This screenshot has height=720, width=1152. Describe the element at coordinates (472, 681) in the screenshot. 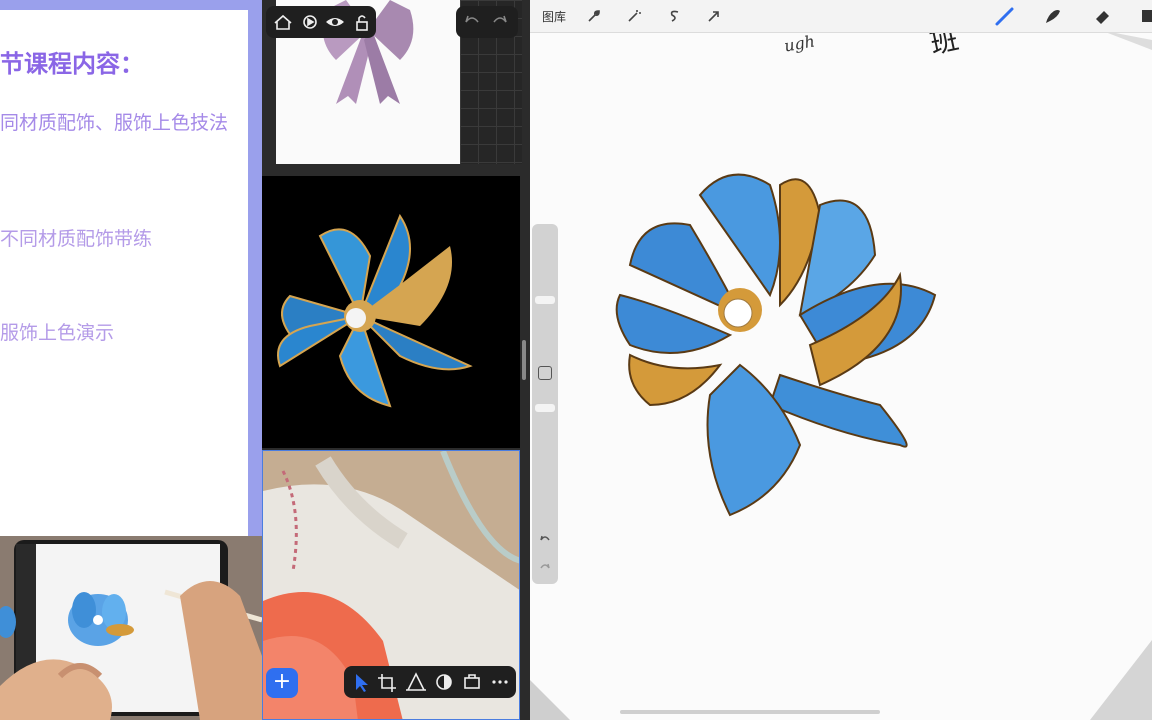

I see `briefcase-icon` at that location.